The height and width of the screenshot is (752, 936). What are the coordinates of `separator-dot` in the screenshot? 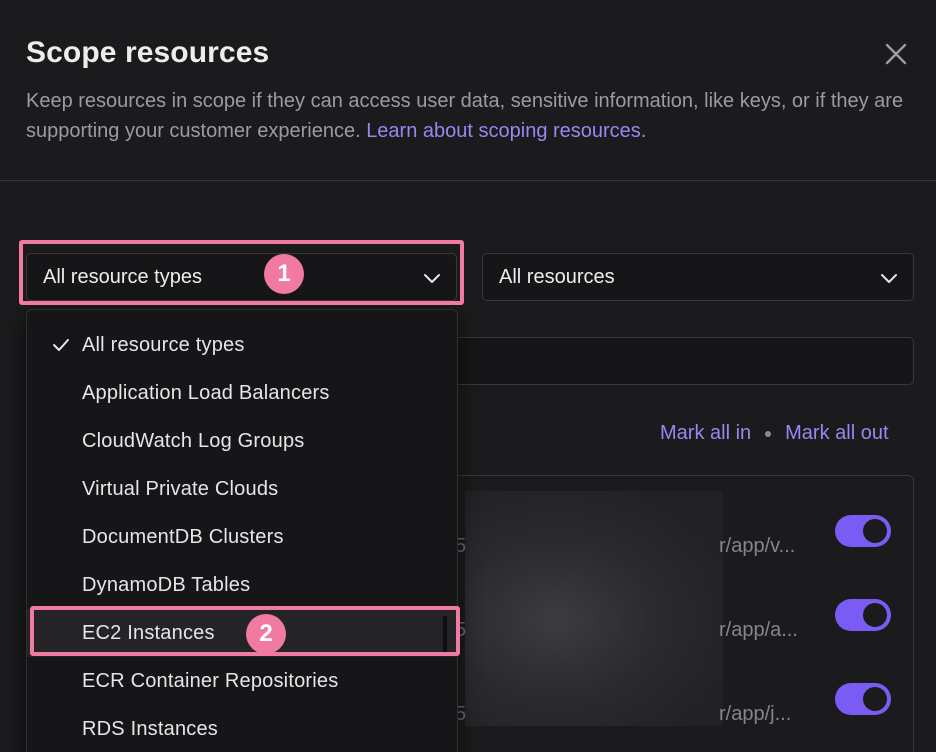 It's located at (768, 433).